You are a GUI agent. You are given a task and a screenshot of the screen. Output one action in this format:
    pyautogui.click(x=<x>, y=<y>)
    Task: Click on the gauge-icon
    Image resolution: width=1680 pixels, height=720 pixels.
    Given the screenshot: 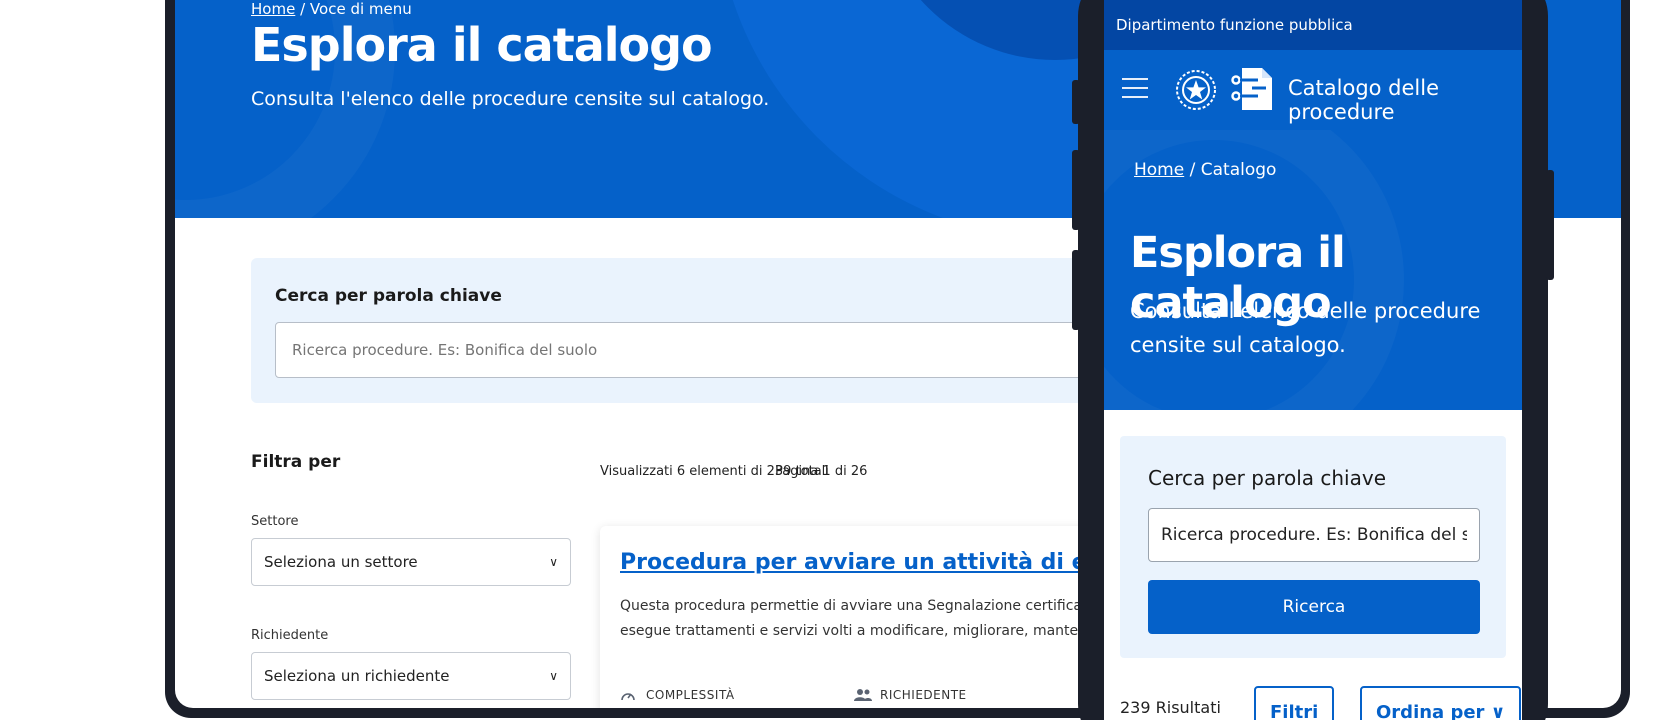 What is the action you would take?
    pyautogui.click(x=628, y=695)
    